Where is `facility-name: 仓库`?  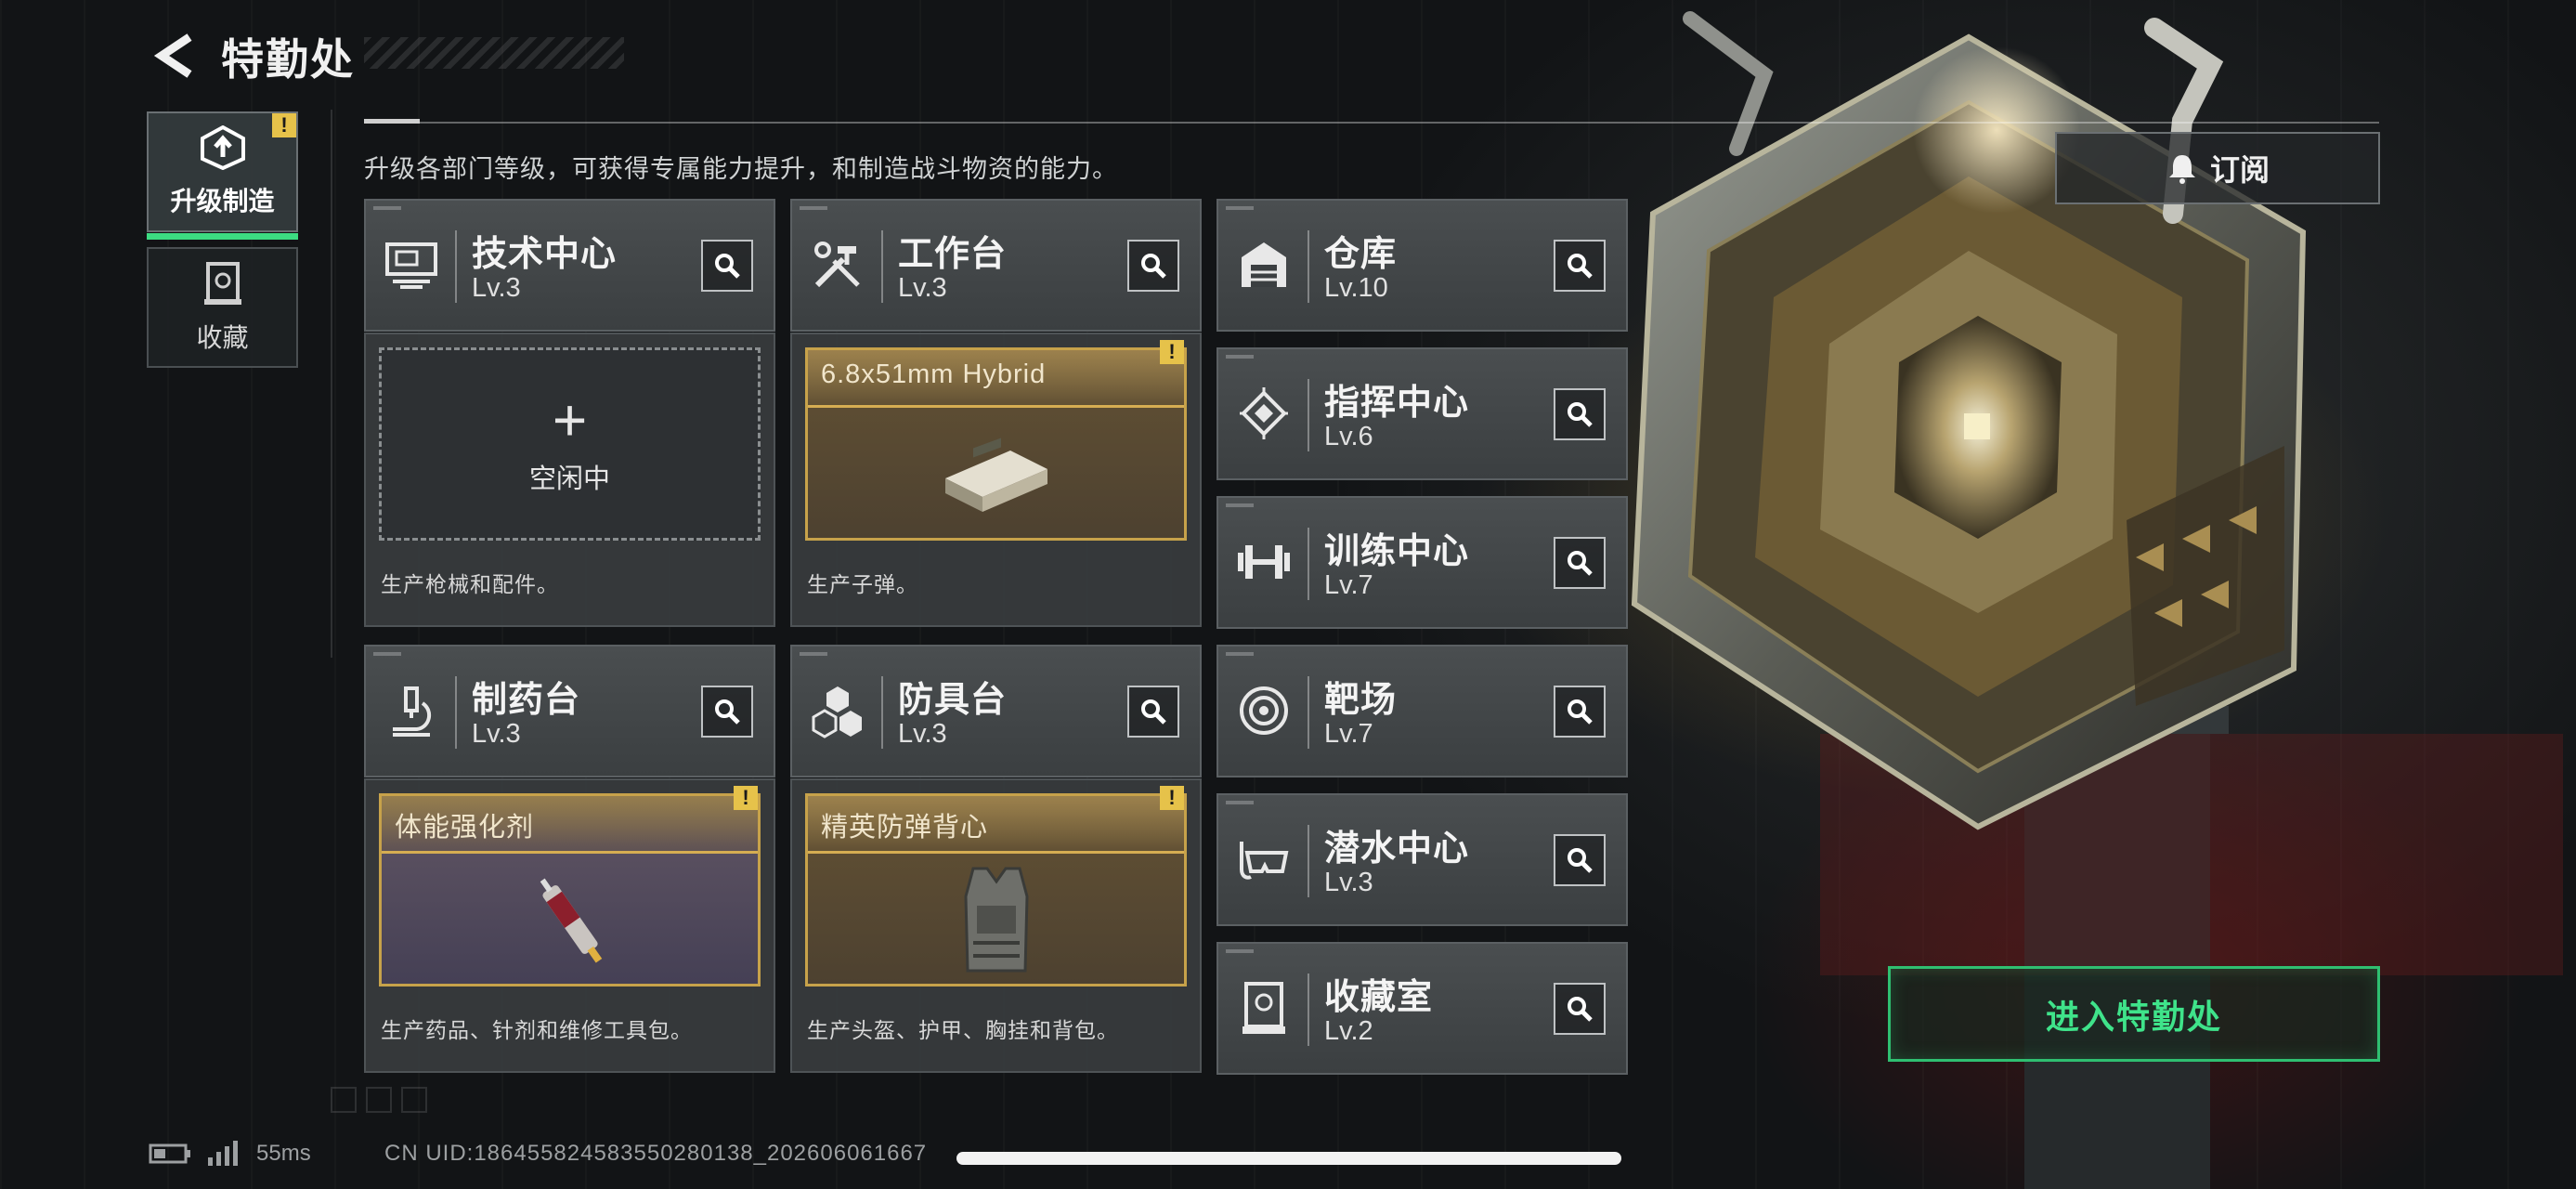 facility-name: 仓库 is located at coordinates (1361, 255).